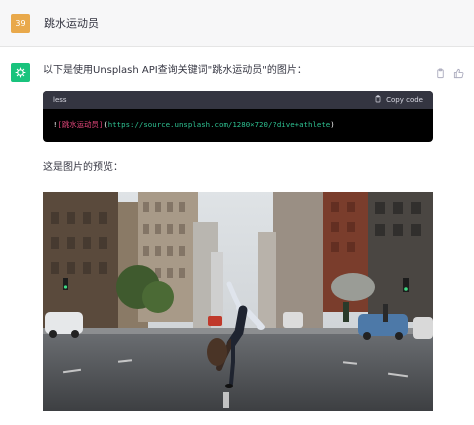 The height and width of the screenshot is (425, 474). I want to click on copy-code-button: Copy code, so click(398, 100).